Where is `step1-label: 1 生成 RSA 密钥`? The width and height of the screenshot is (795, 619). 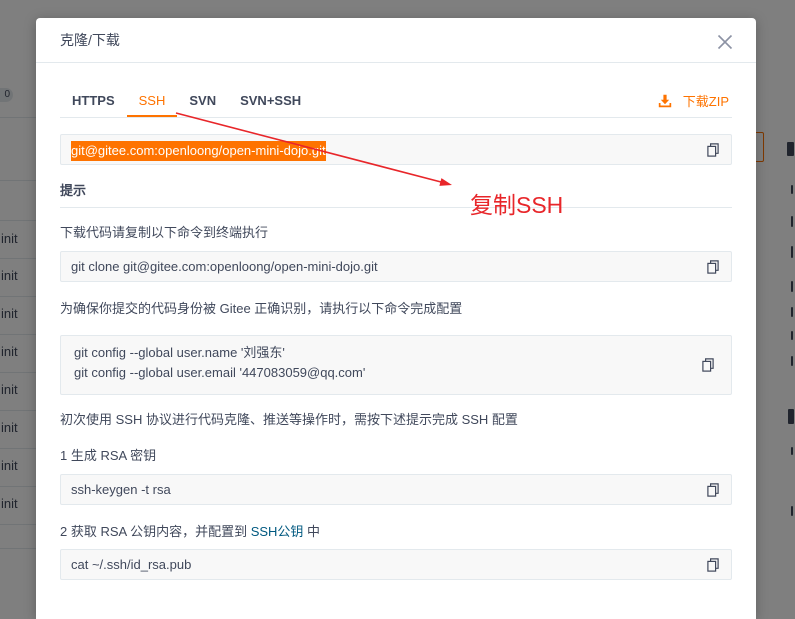 step1-label: 1 生成 RSA 密钥 is located at coordinates (108, 455).